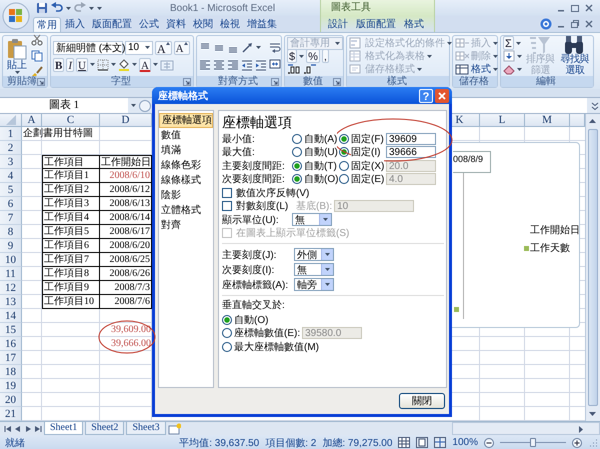 This screenshot has height=449, width=600. Describe the element at coordinates (465, 442) in the screenshot. I see `zoom-level: 100%` at that location.